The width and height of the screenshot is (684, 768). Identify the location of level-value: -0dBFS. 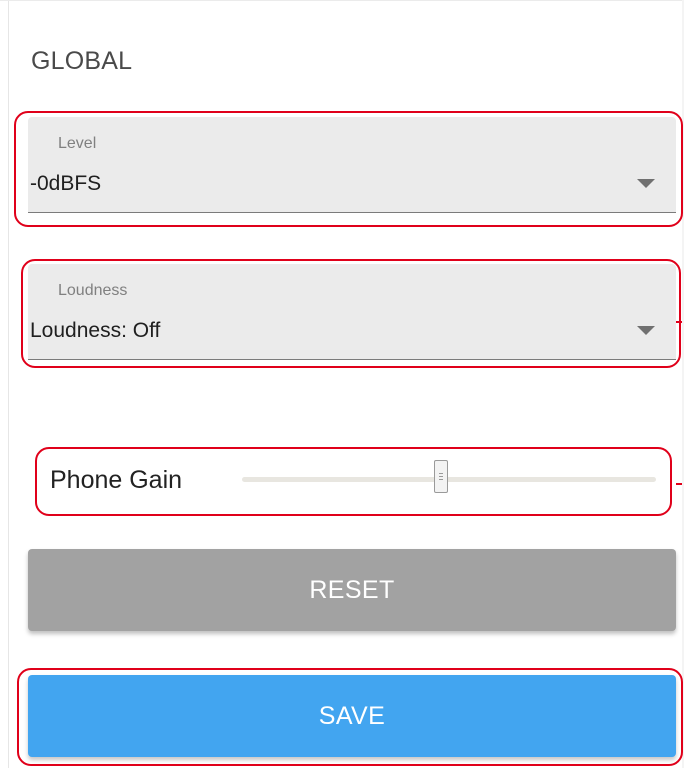
(66, 183).